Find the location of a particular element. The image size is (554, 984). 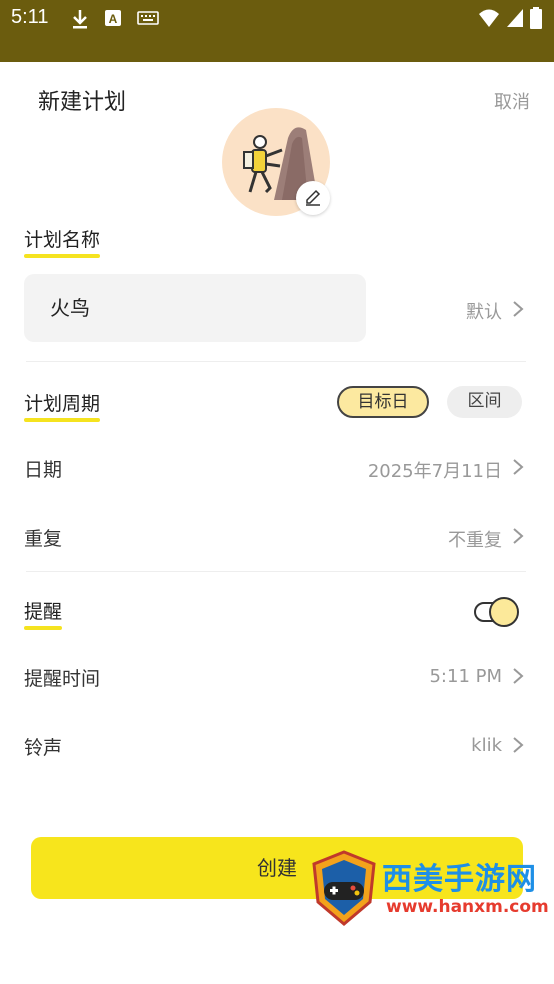

ringtone-label: 铃声 is located at coordinates (43, 748).